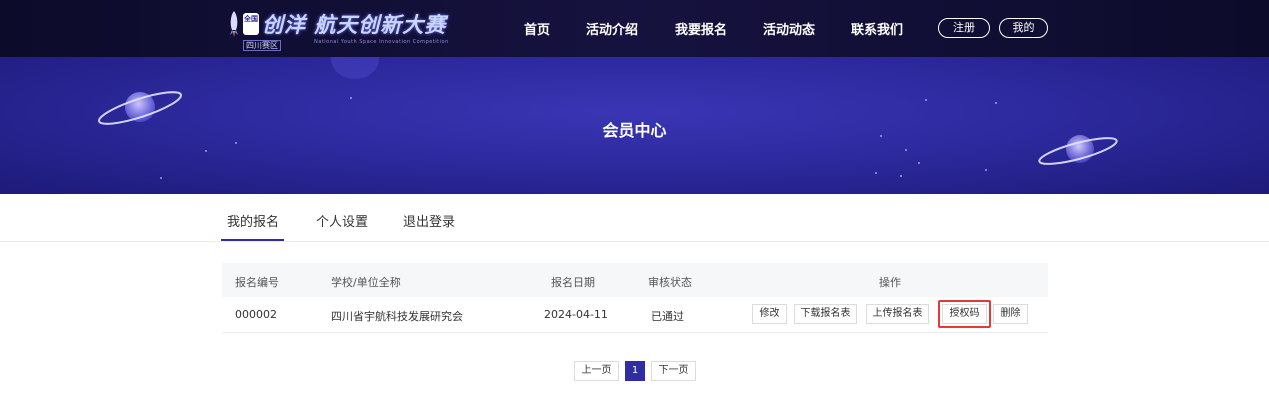  I want to click on nav-item-about: 活动介绍, so click(612, 28).